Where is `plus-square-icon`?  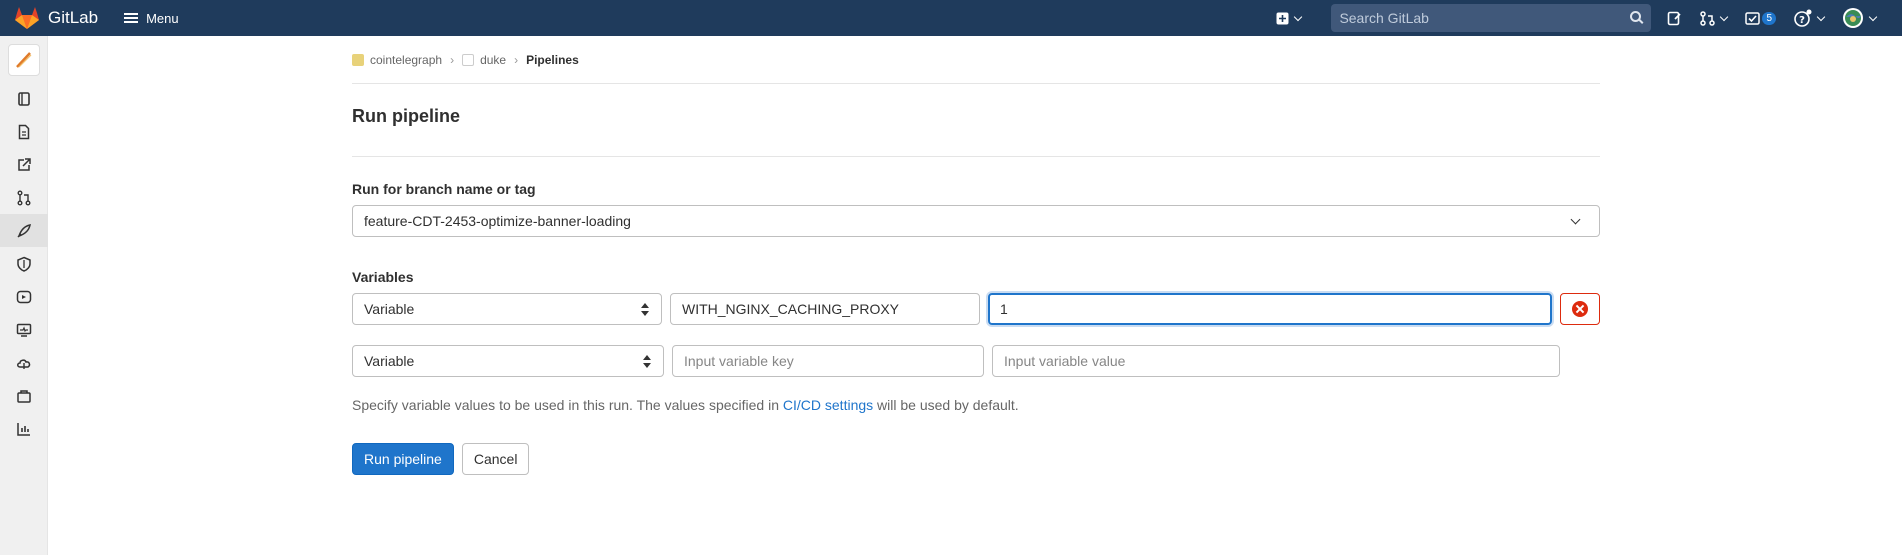 plus-square-icon is located at coordinates (1282, 18).